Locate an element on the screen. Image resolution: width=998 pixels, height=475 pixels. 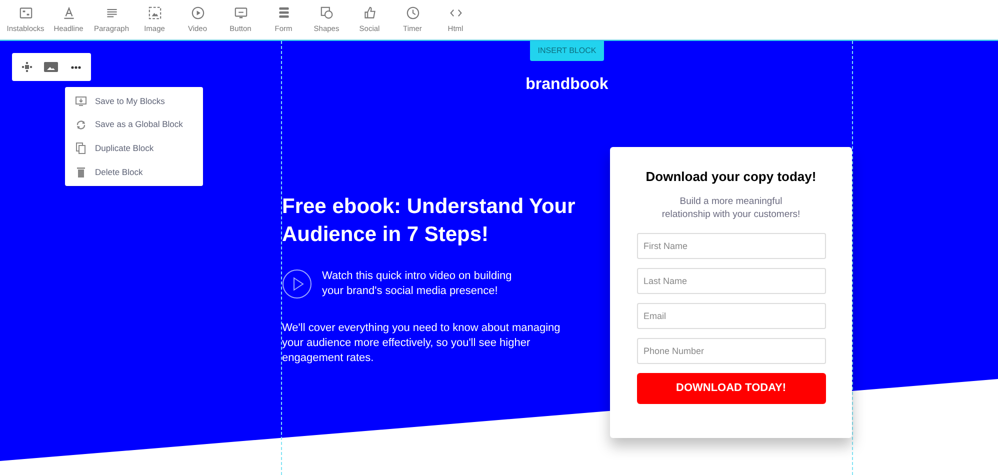
more-icon is located at coordinates (75, 67).